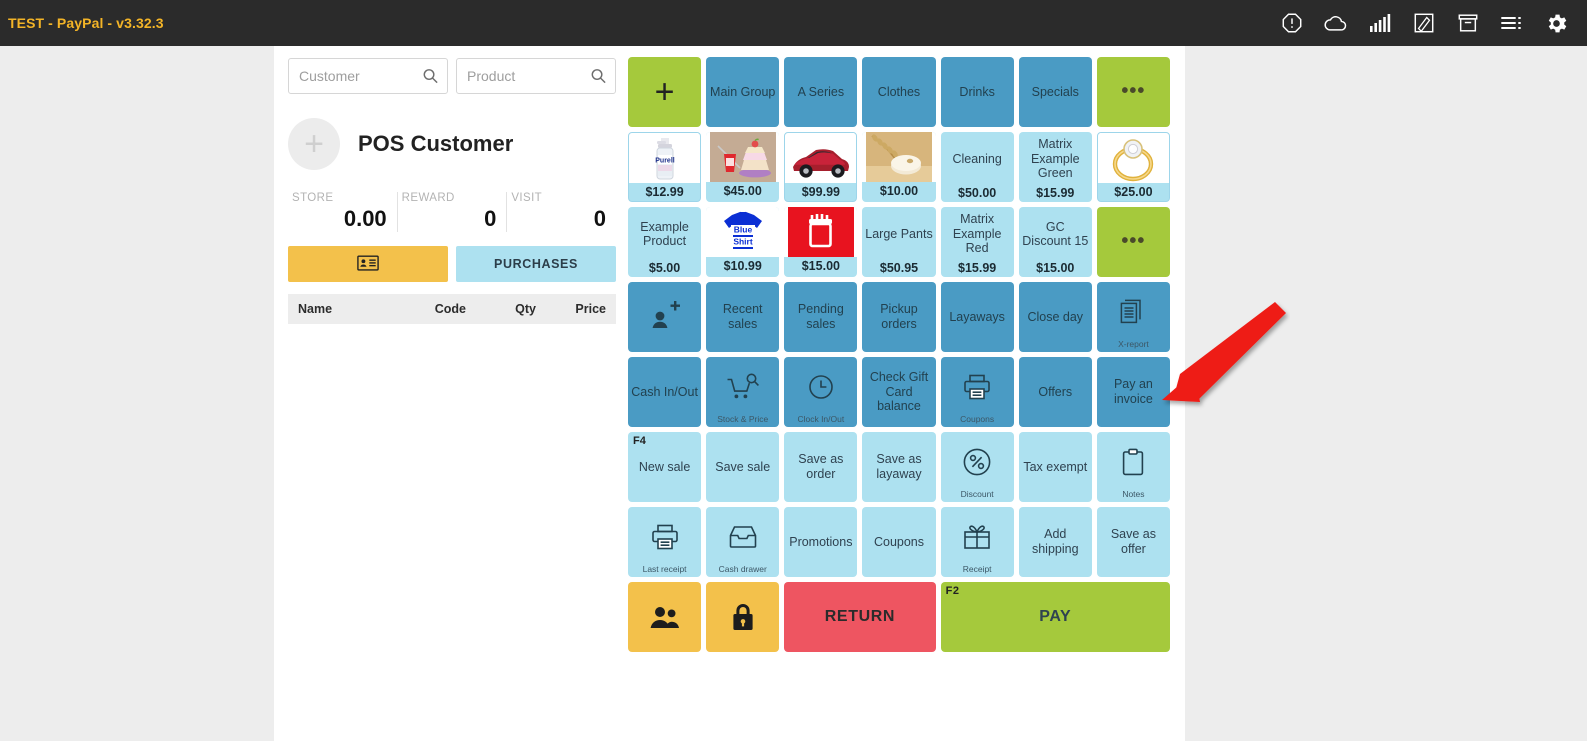 The image size is (1587, 741). I want to click on ellipsis-icon: •••, so click(1133, 91).